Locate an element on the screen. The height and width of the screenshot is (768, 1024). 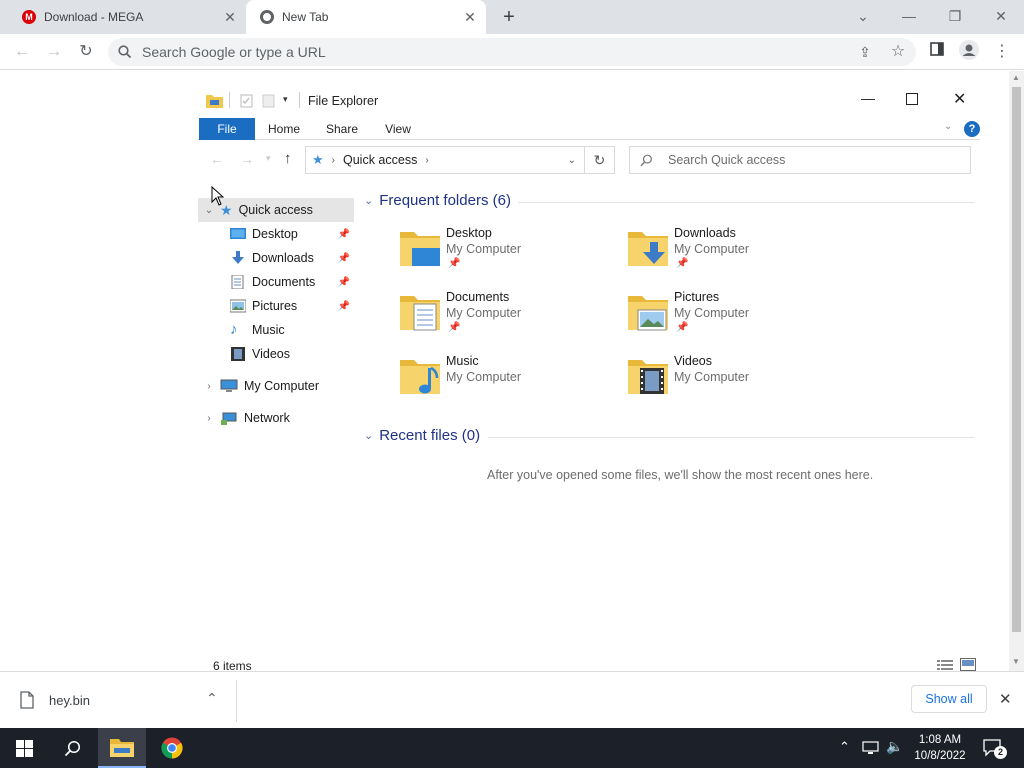
explorer-close-button: ✕ is located at coordinates (959, 99).